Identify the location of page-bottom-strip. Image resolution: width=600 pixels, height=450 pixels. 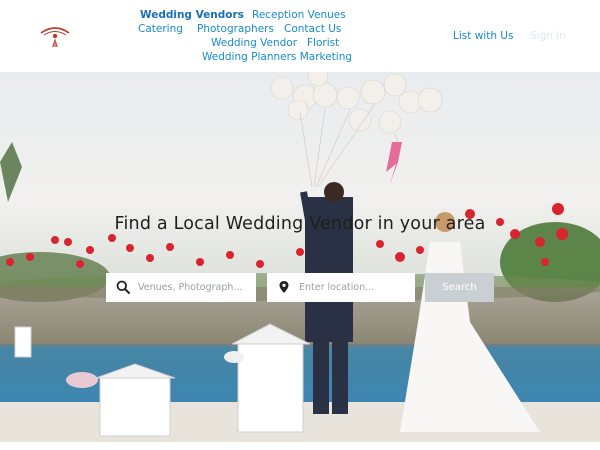
(300, 446).